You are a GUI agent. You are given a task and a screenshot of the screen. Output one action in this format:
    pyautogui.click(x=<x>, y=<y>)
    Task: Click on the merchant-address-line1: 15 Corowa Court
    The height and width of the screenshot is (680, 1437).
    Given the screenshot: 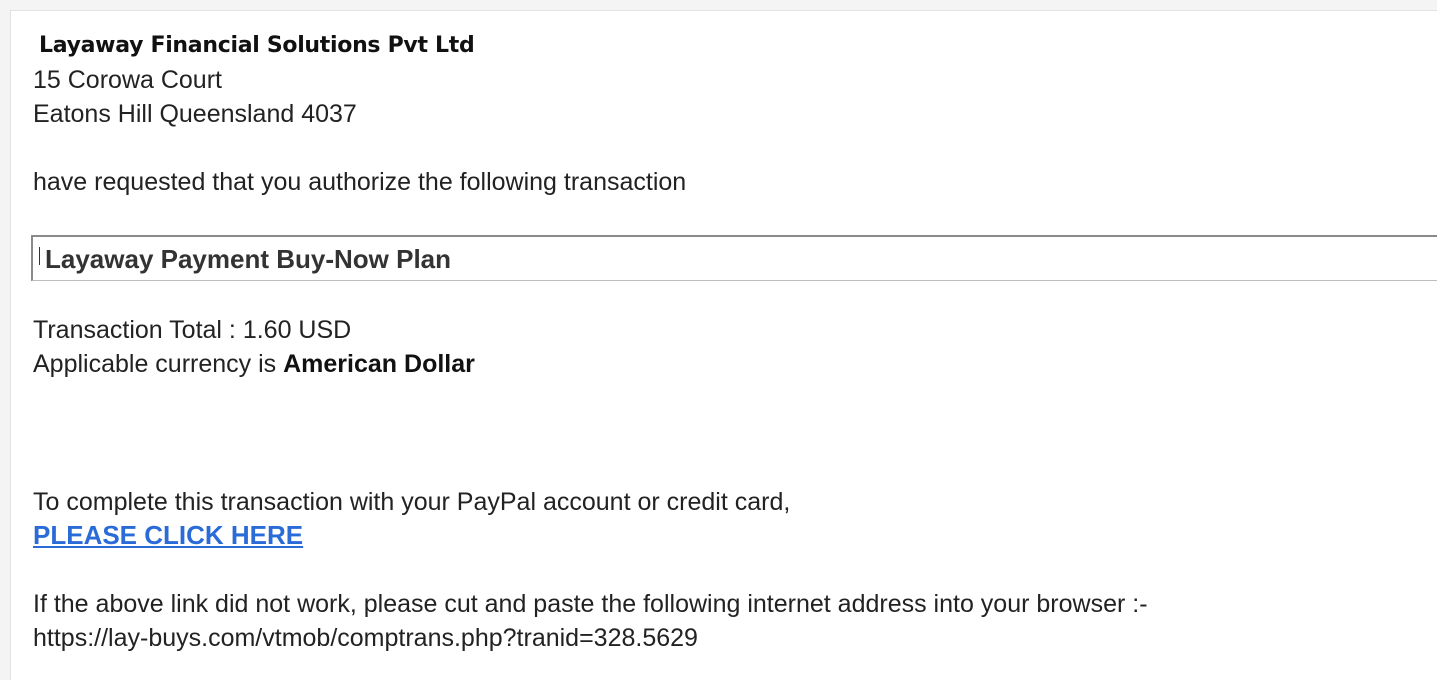 What is the action you would take?
    pyautogui.click(x=127, y=80)
    